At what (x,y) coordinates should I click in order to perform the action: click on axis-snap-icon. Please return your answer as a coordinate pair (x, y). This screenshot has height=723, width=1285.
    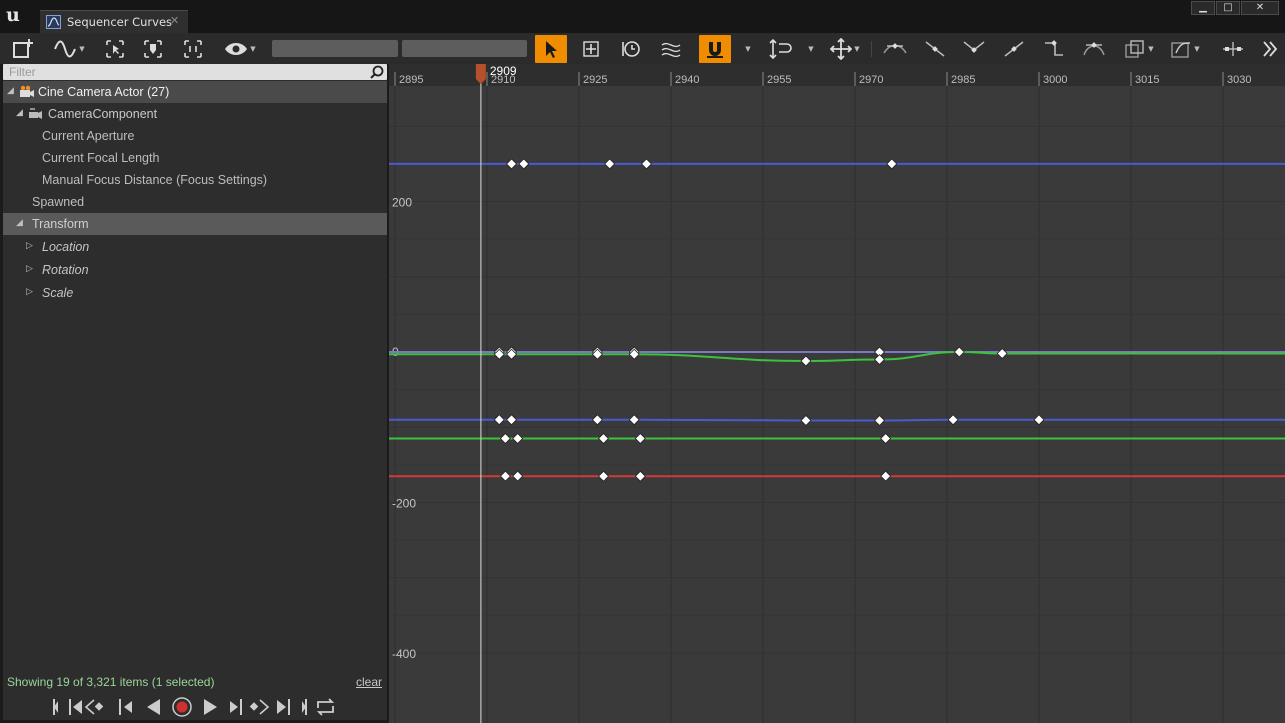
    Looking at the image, I should click on (781, 49).